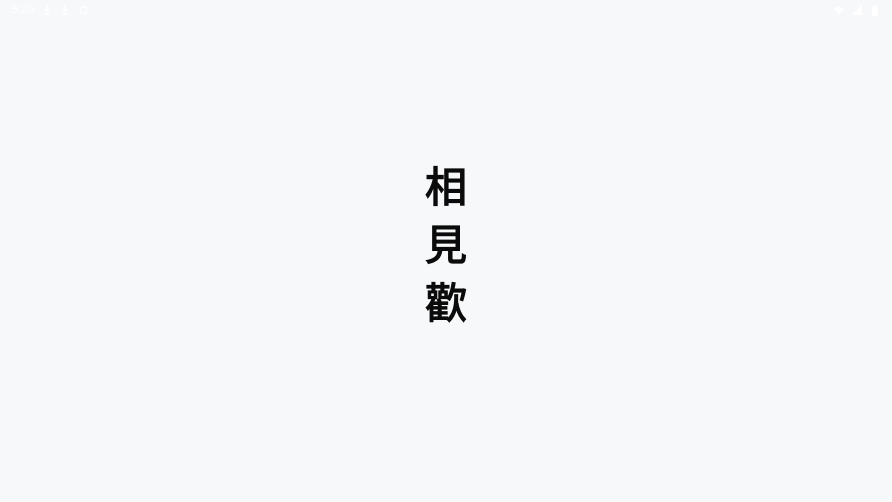  I want to click on app-title-vertical: 相 見 歡, so click(446, 246).